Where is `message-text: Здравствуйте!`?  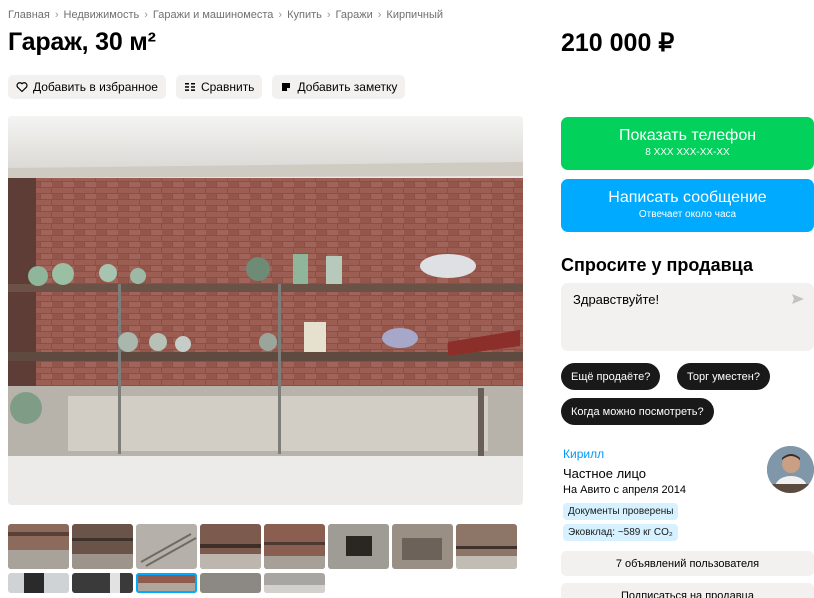 message-text: Здравствуйте! is located at coordinates (616, 299).